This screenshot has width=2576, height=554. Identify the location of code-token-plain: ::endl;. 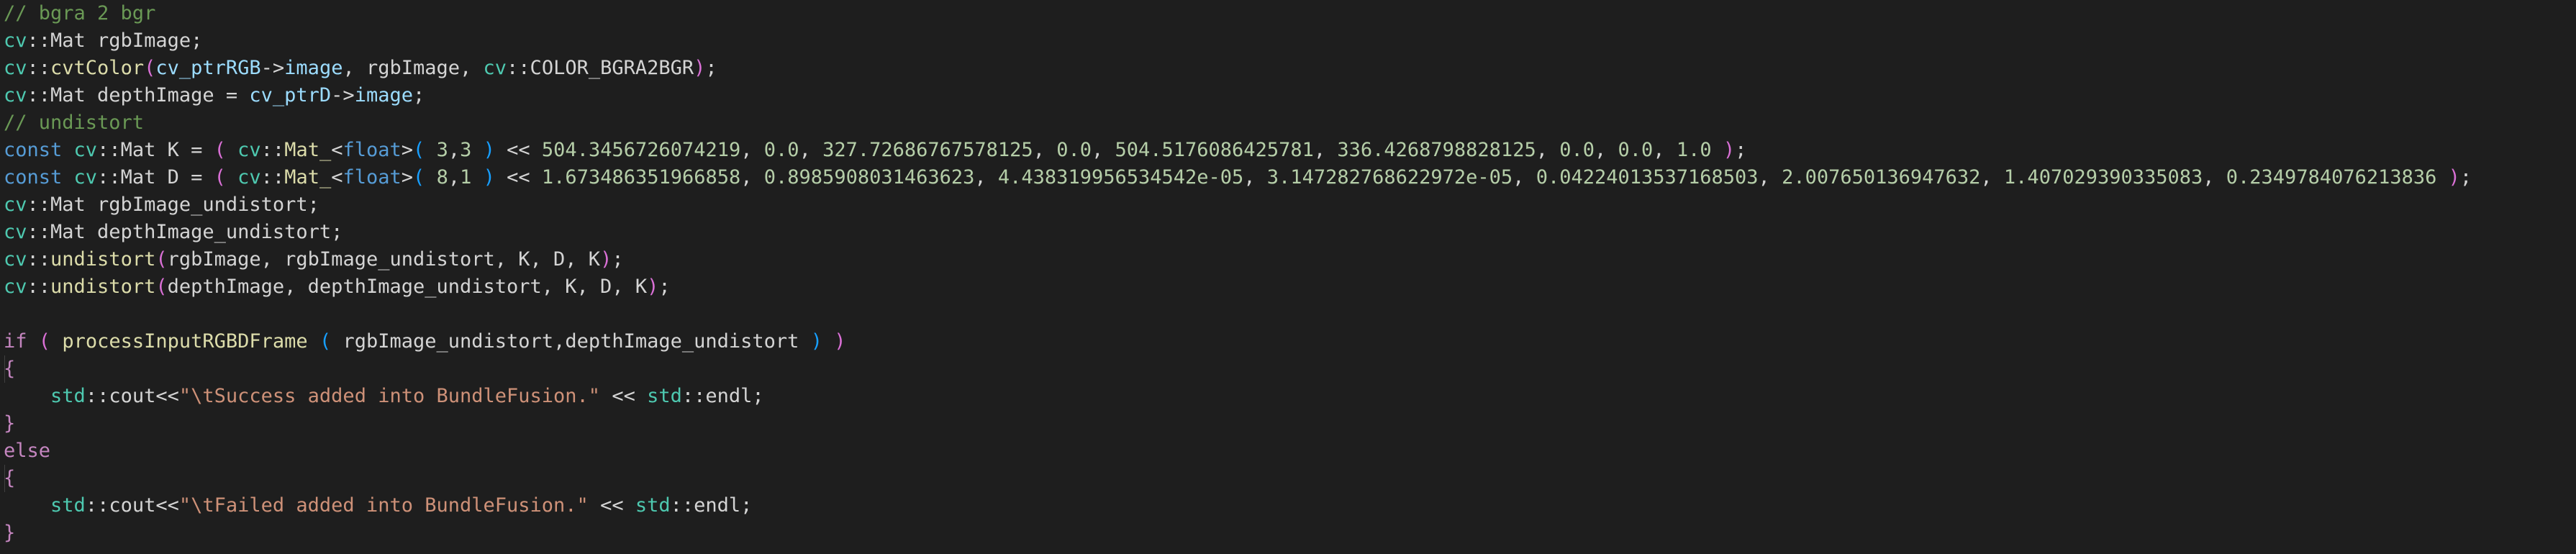
(711, 506).